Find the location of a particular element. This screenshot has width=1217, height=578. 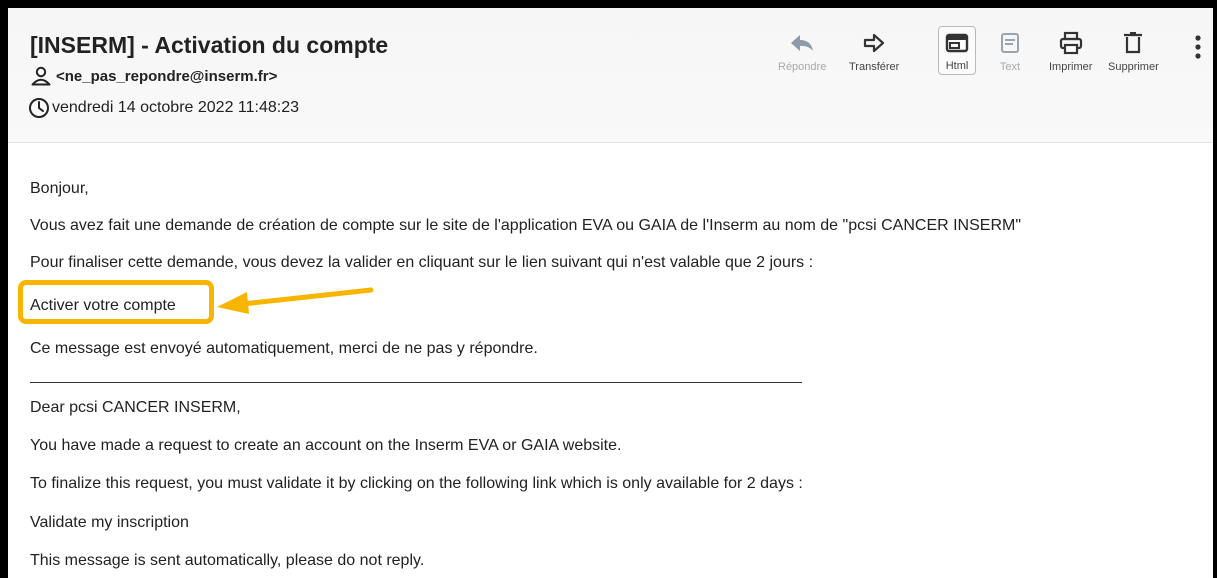

reply-arrow-icon is located at coordinates (802, 43).